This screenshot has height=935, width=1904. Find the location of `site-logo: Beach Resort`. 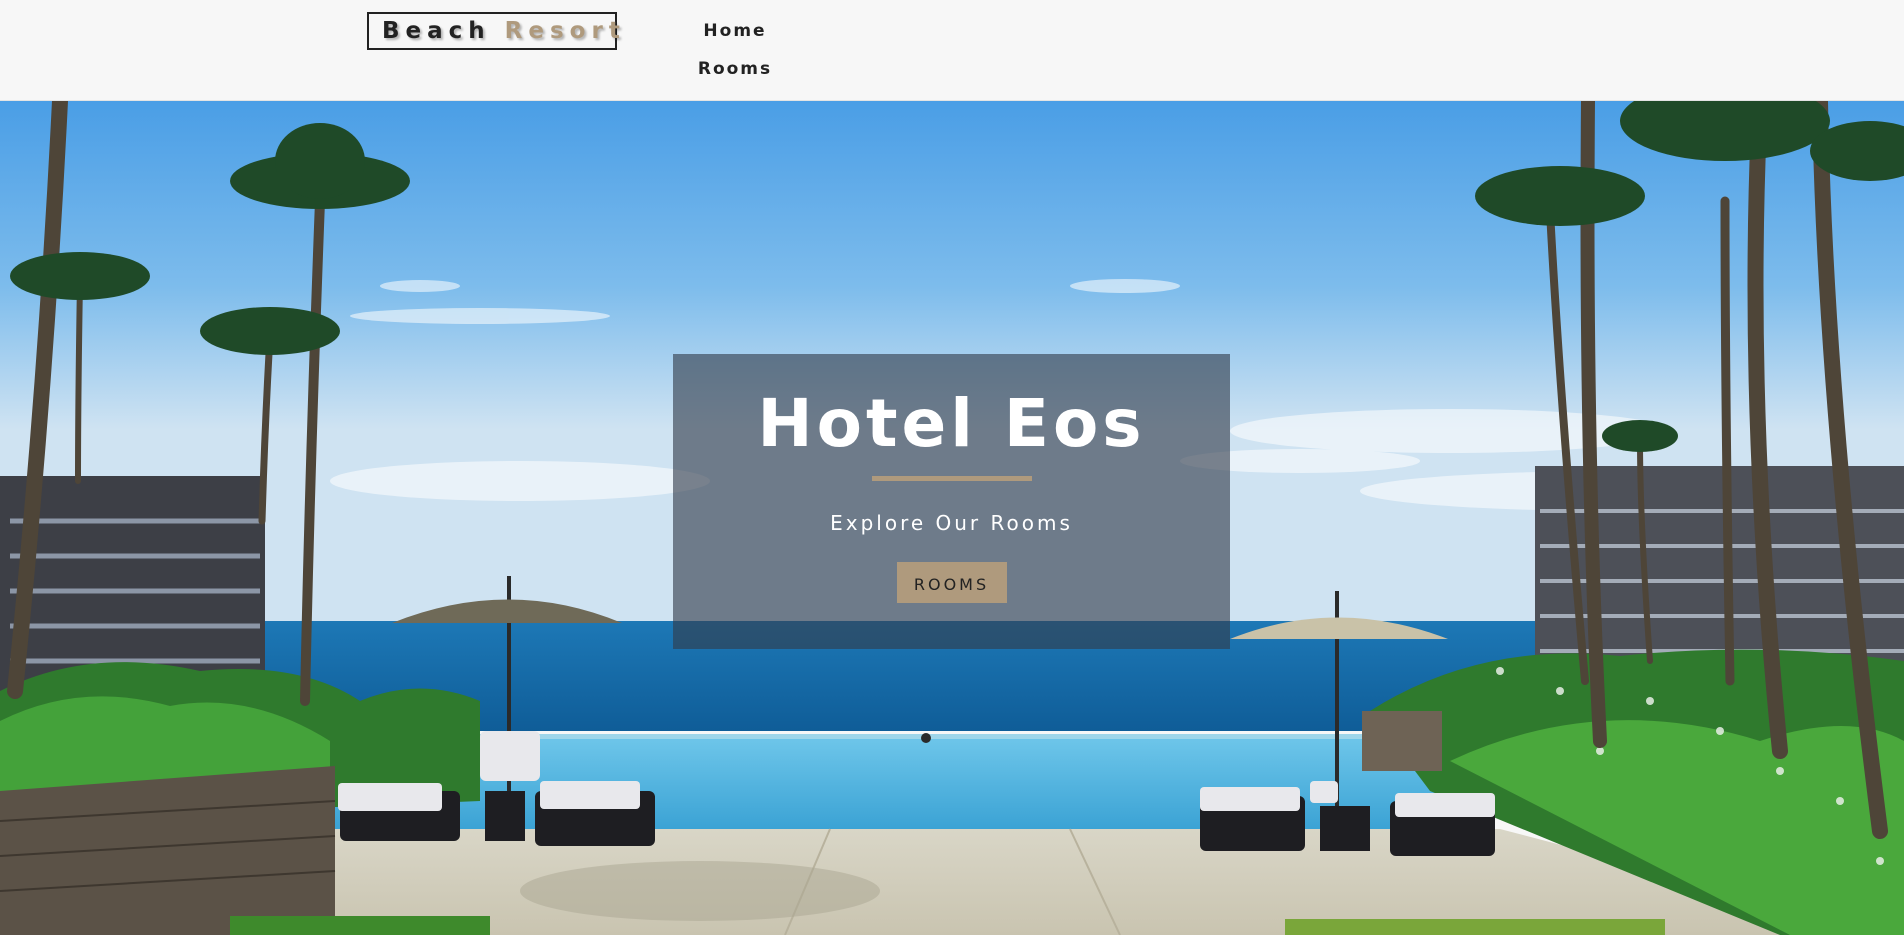

site-logo: Beach Resort is located at coordinates (493, 31).